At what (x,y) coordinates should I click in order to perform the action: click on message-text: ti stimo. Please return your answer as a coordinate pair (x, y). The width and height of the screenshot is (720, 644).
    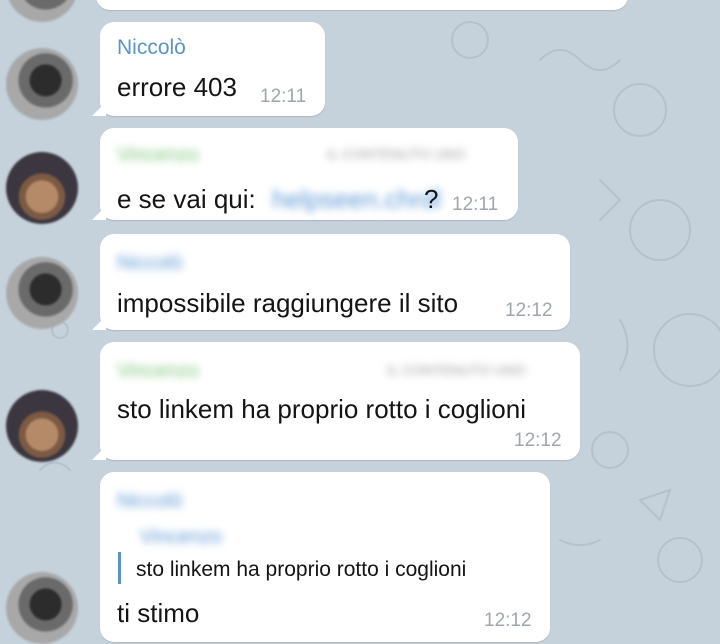
    Looking at the image, I should click on (158, 613).